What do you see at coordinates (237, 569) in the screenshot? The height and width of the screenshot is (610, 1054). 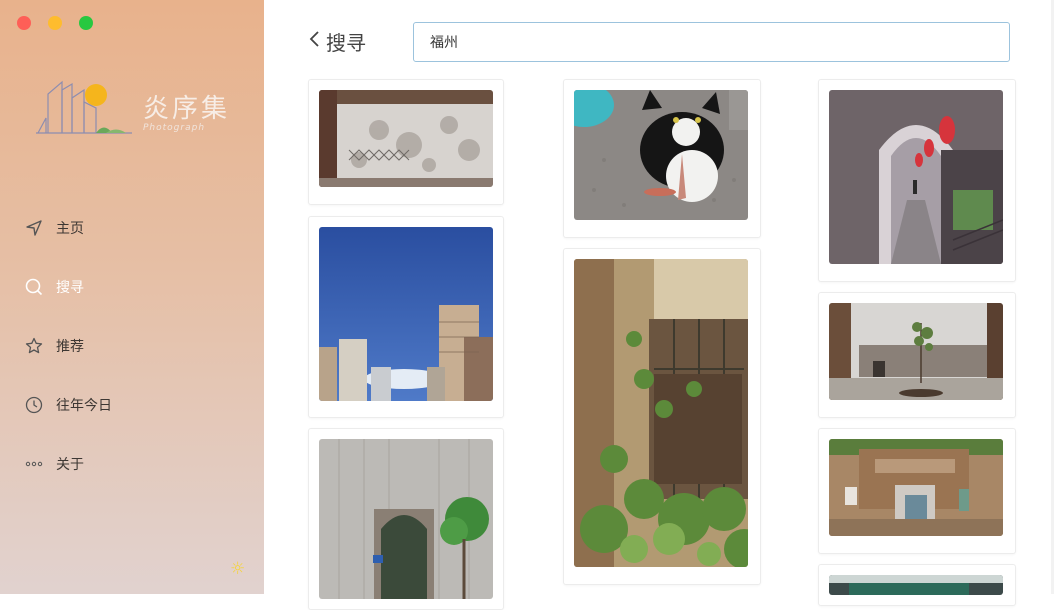 I see `sun-icon: ☼` at bounding box center [237, 569].